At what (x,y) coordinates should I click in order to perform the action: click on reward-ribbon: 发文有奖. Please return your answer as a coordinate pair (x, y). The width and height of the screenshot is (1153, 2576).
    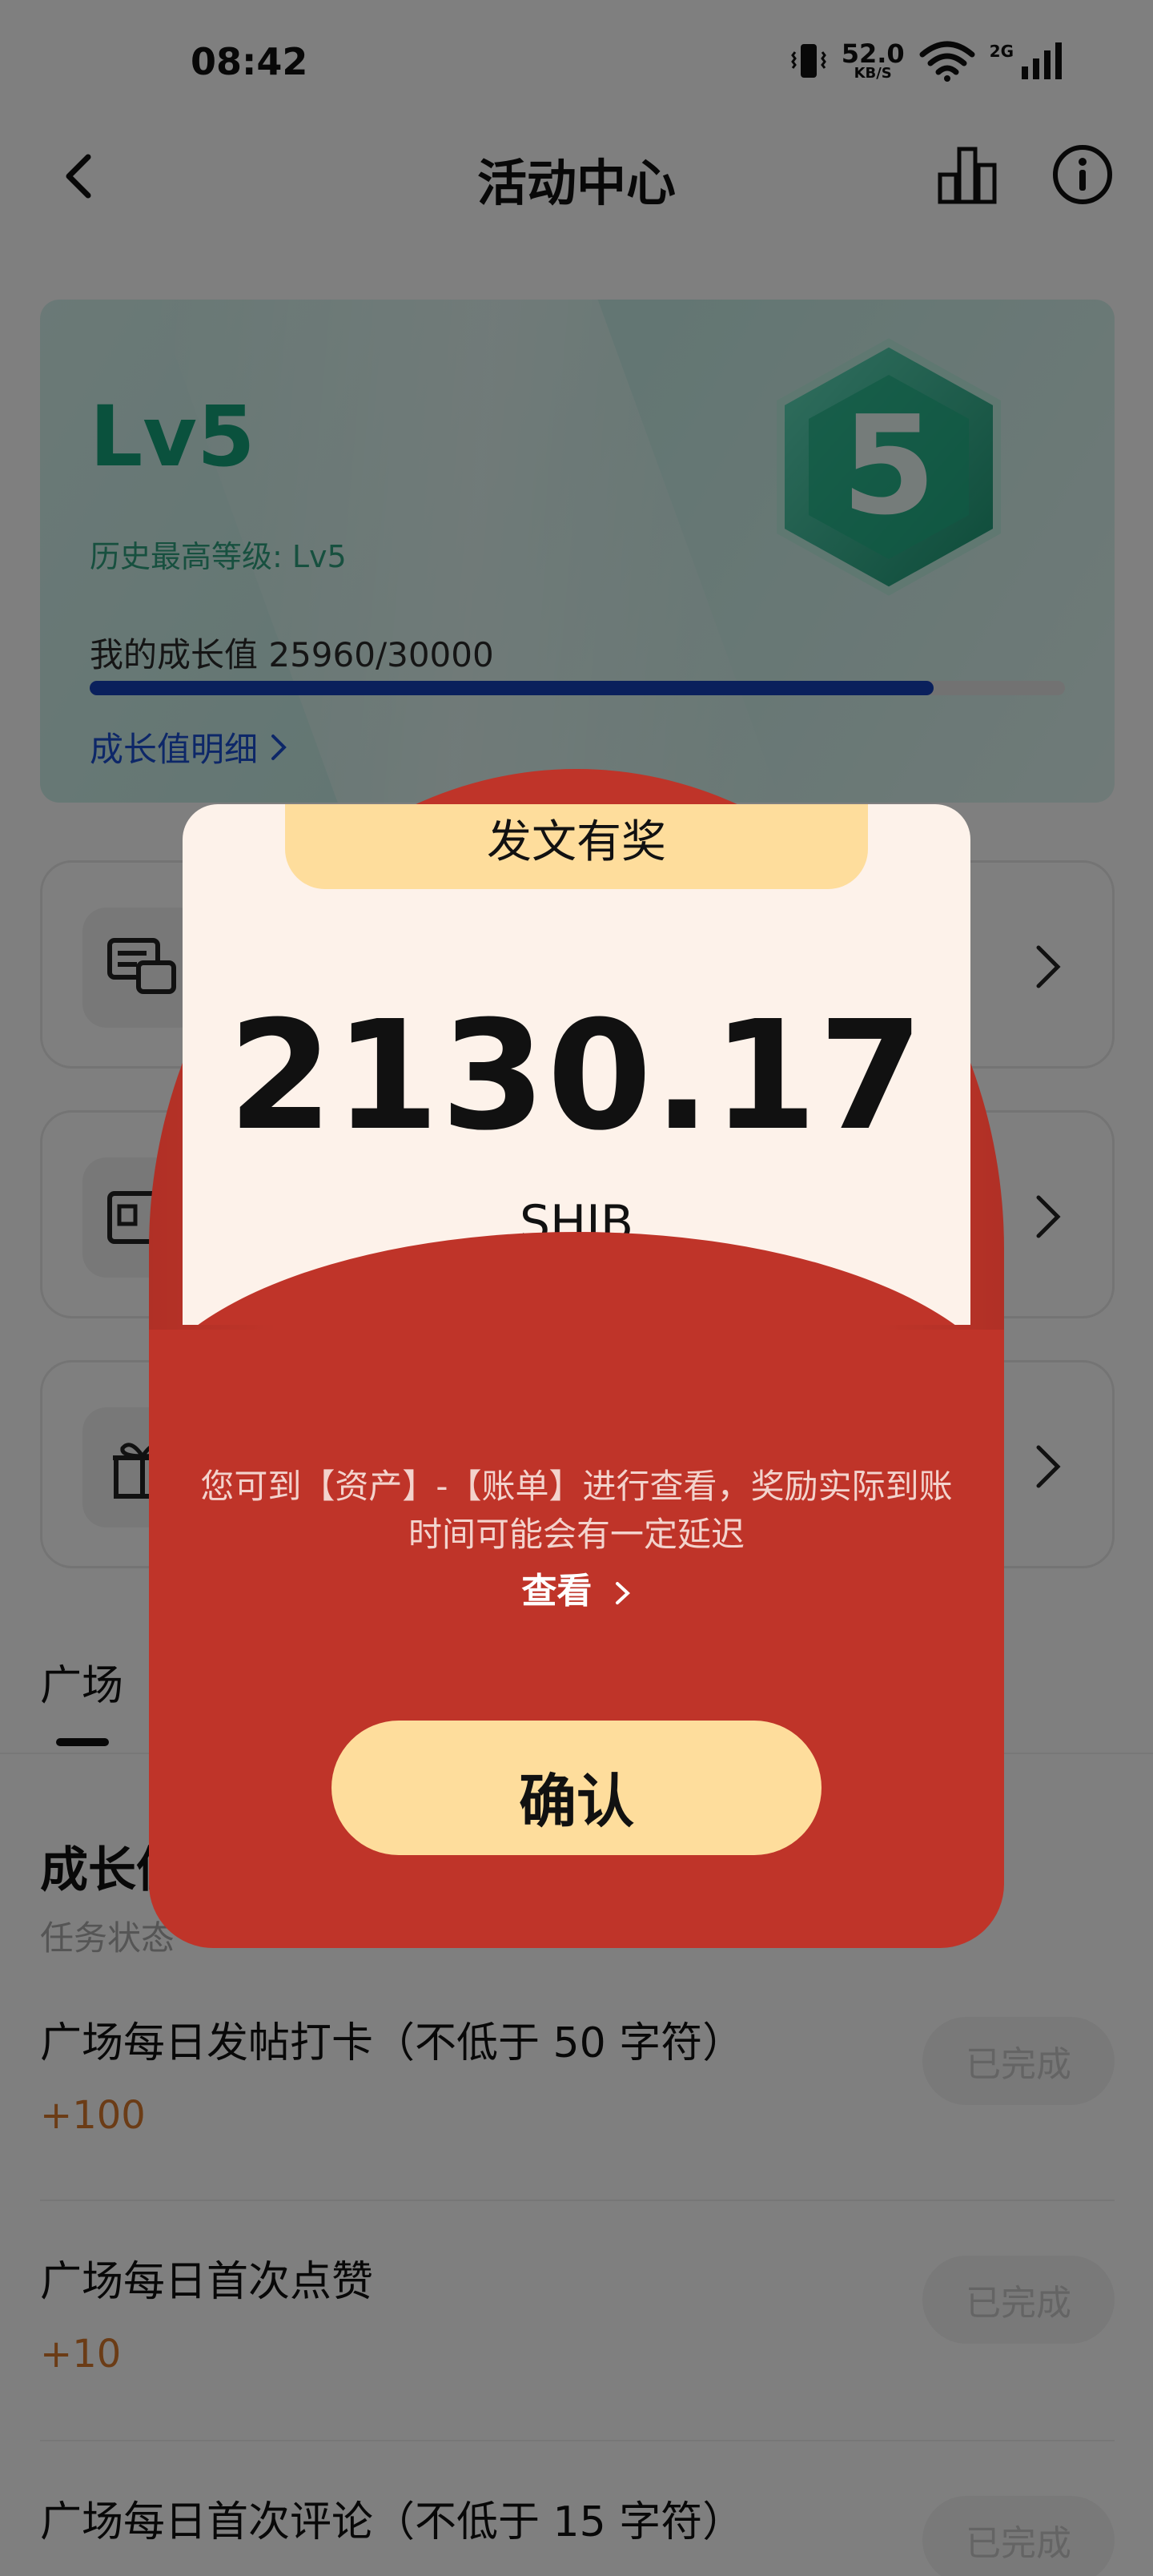
    Looking at the image, I should click on (576, 846).